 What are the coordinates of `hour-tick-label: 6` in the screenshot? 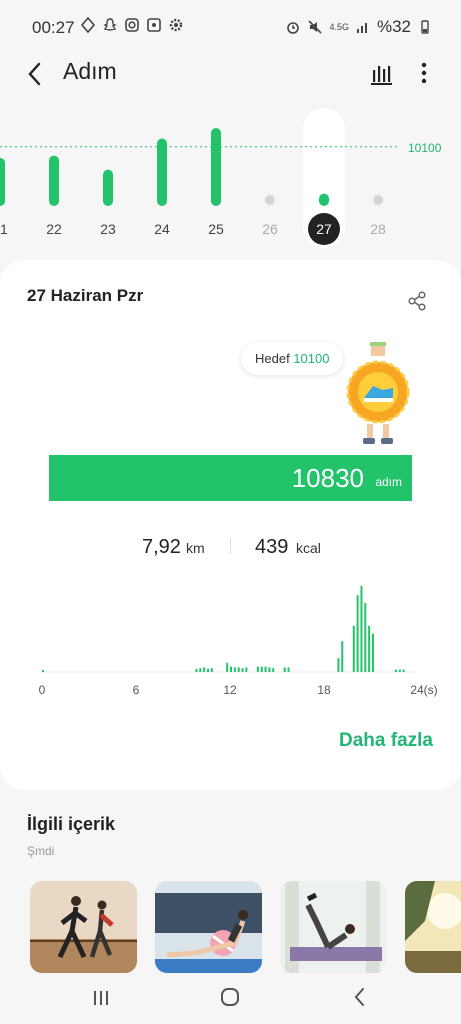 It's located at (136, 690).